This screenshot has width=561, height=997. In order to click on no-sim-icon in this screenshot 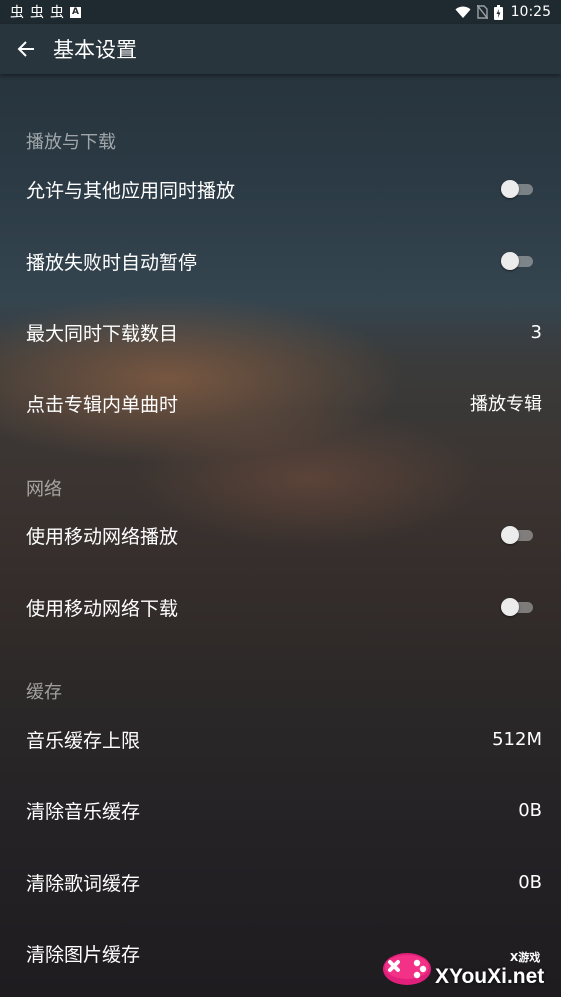, I will do `click(482, 12)`.